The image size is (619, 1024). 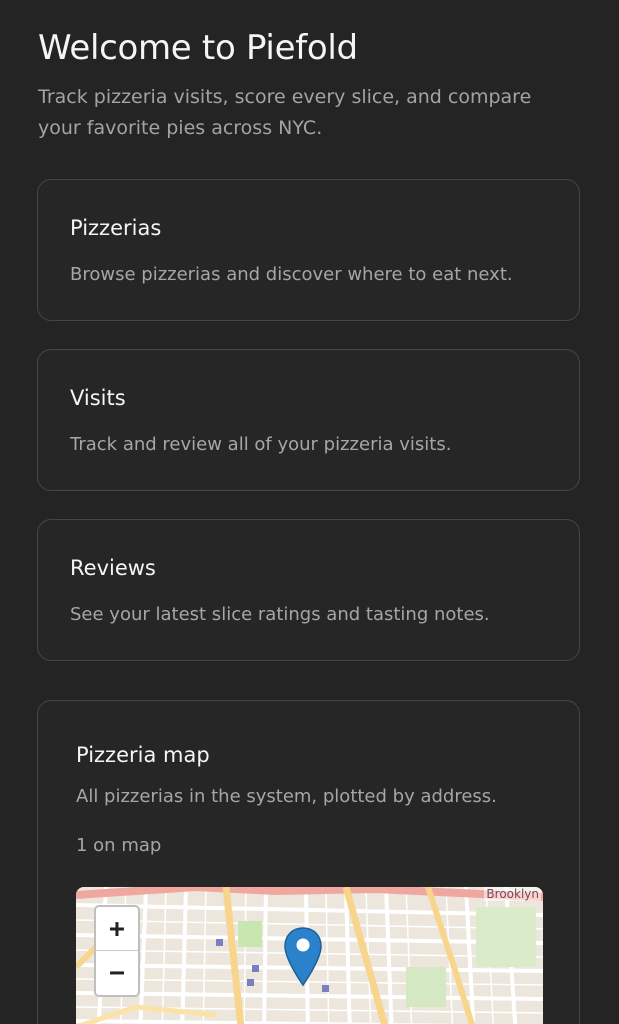 I want to click on reviews-card-title: Reviews, so click(x=113, y=568).